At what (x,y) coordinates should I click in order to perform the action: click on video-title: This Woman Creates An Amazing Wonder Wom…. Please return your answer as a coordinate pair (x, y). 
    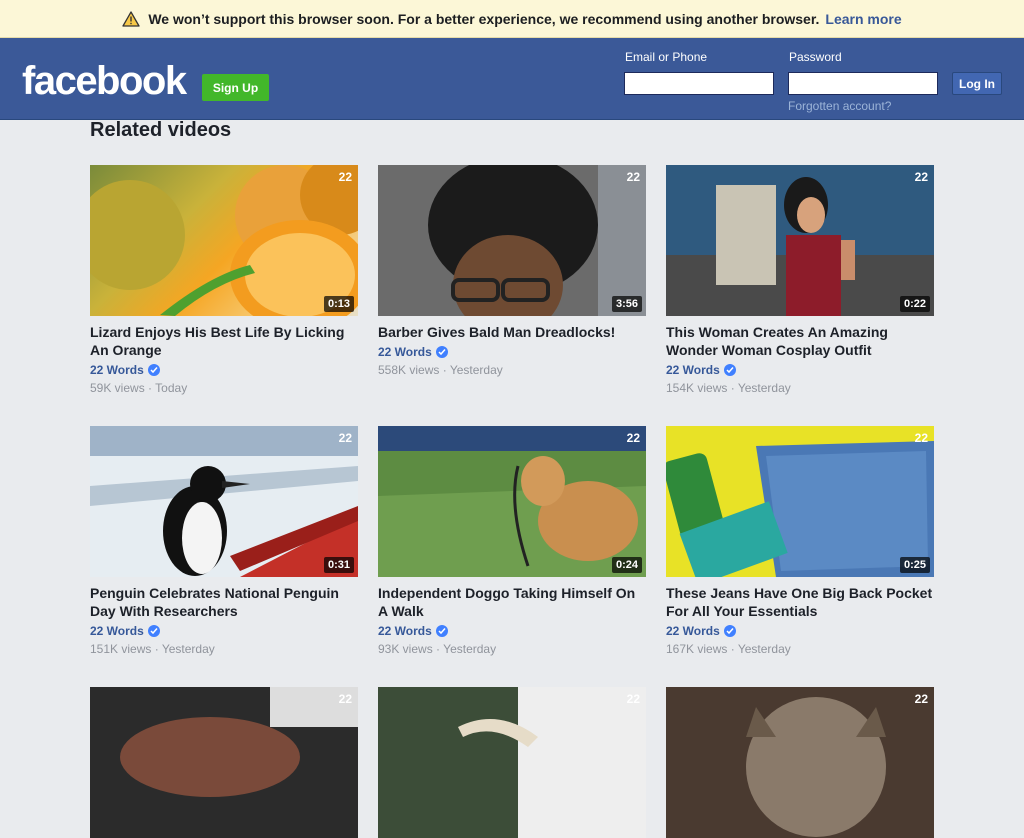
    Looking at the image, I should click on (800, 341).